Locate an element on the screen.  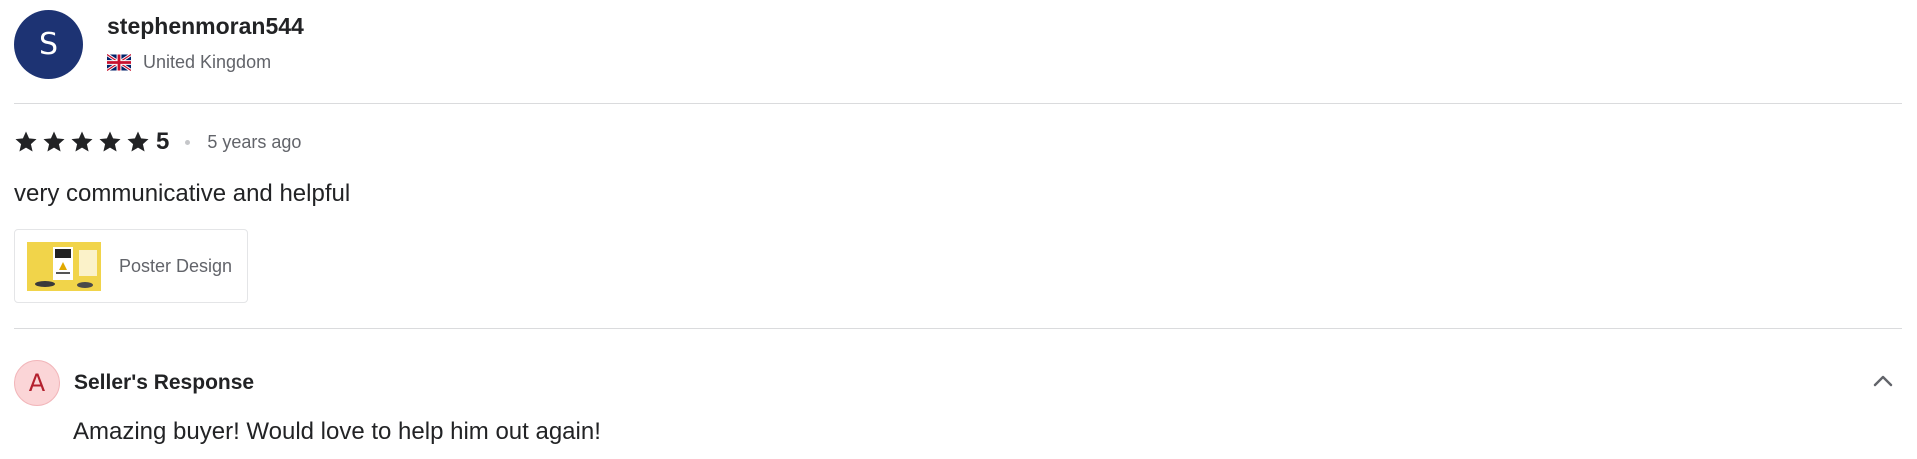
reviewer-username: stephenmoran544 is located at coordinates (205, 26).